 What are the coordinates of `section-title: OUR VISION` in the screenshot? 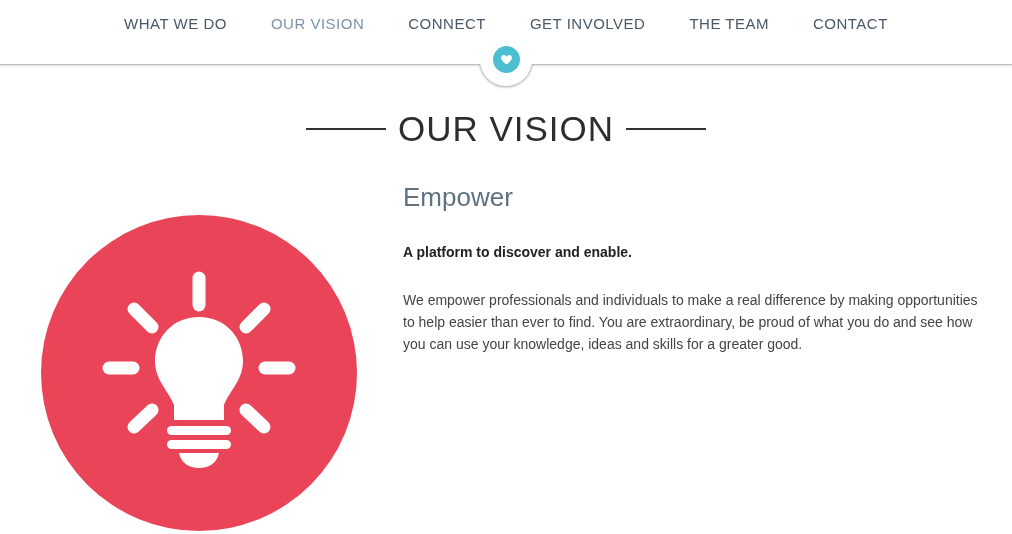 It's located at (506, 129).